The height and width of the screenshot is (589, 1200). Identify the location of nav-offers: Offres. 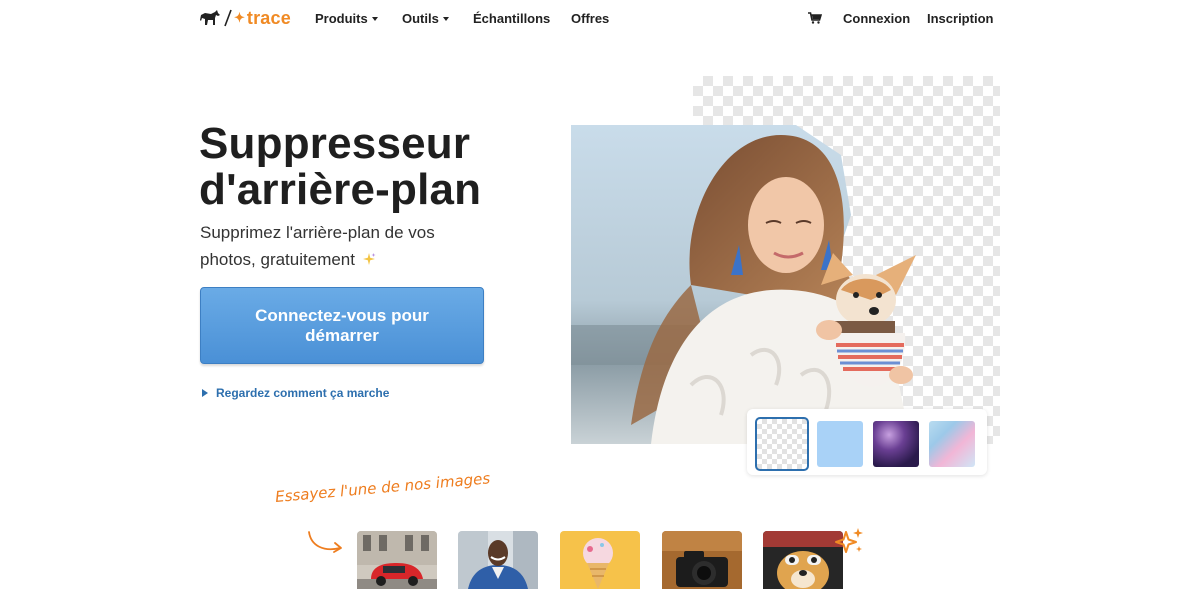
(590, 18).